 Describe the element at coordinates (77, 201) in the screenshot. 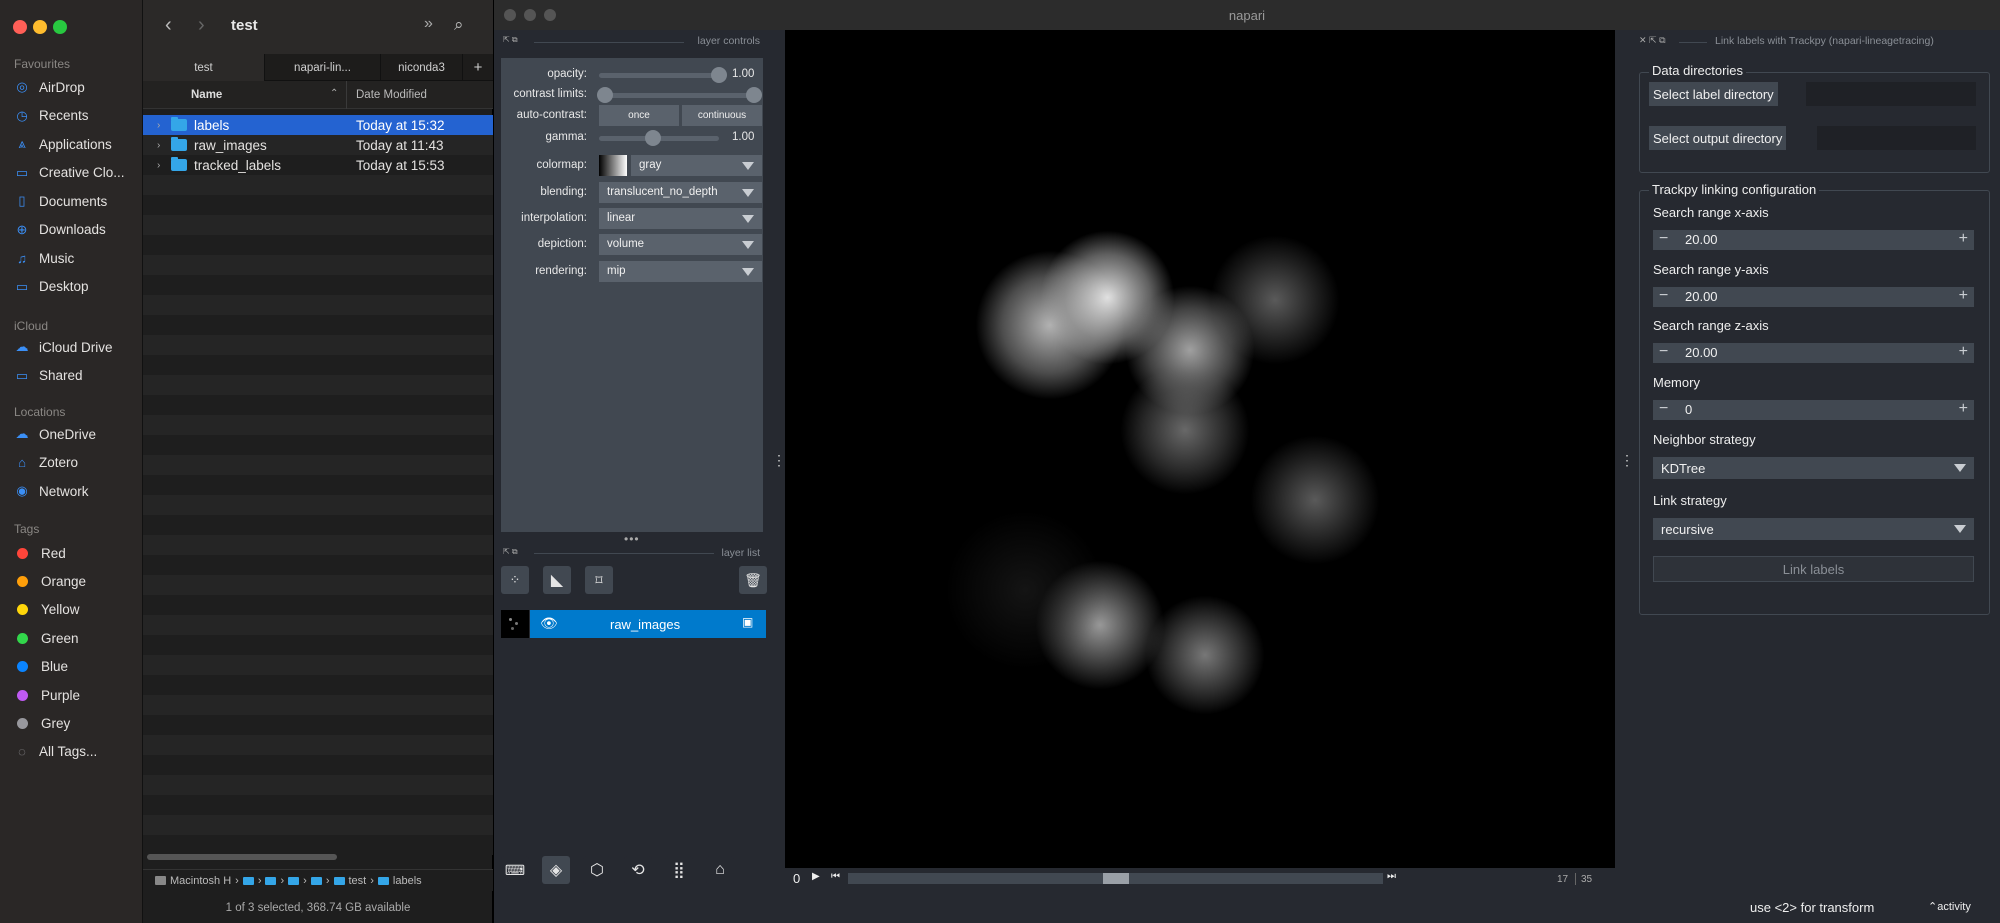

I see `sidebar-item-documents: ▯ Documents` at that location.